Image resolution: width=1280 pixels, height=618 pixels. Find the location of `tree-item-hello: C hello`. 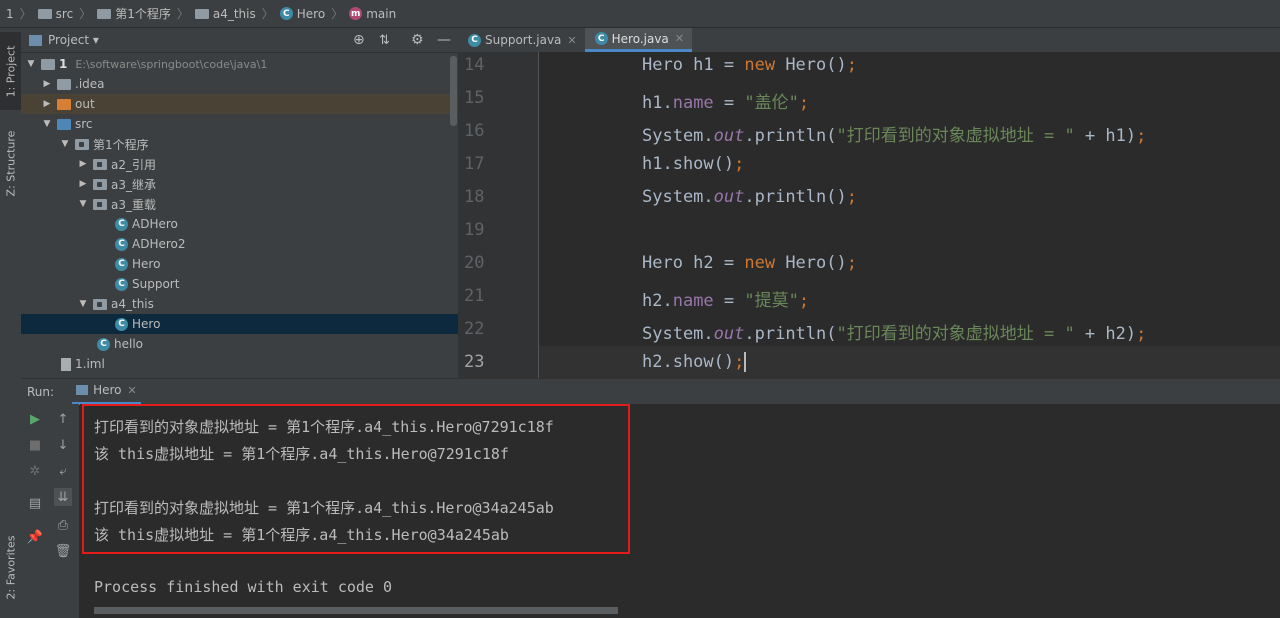

tree-item-hello: C hello is located at coordinates (233, 344).